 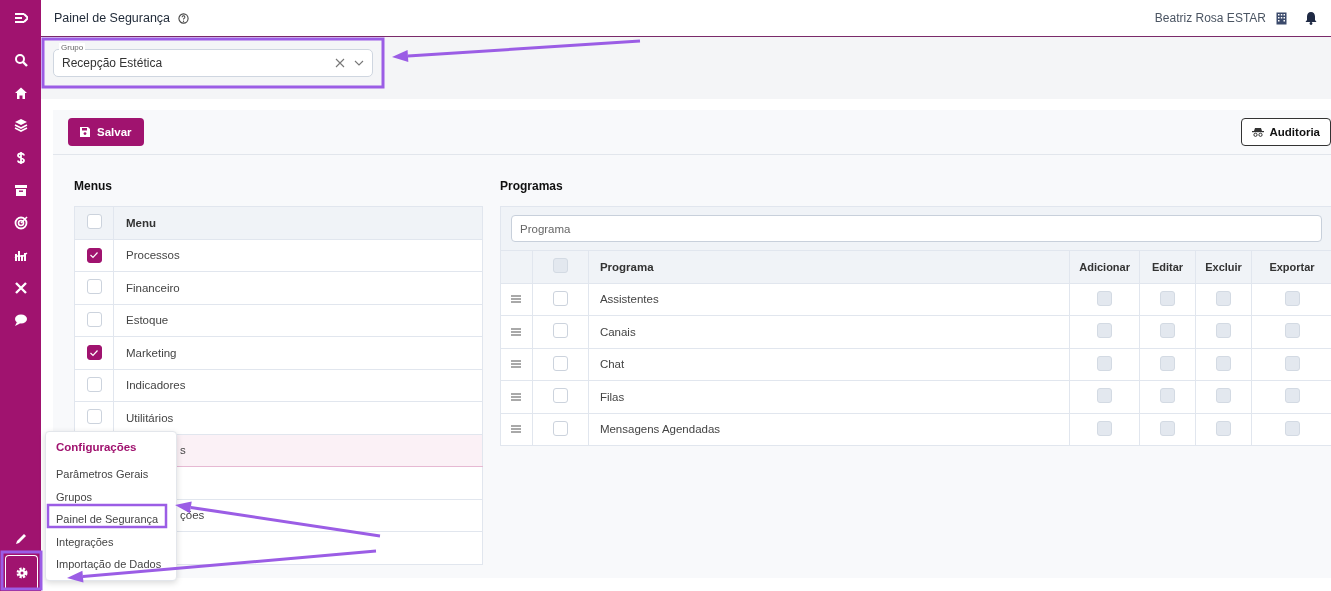 What do you see at coordinates (111, 519) in the screenshot?
I see `menu-item: Painel de Segurança` at bounding box center [111, 519].